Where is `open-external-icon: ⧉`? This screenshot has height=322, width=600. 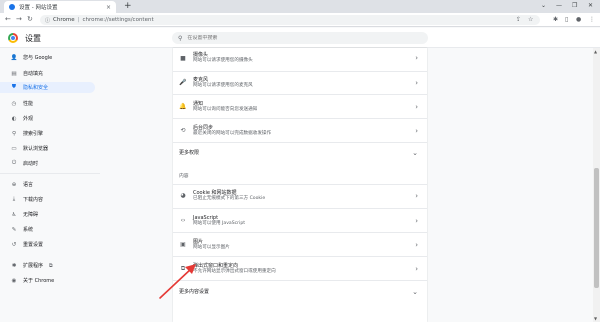
open-external-icon: ⧉ is located at coordinates (51, 265).